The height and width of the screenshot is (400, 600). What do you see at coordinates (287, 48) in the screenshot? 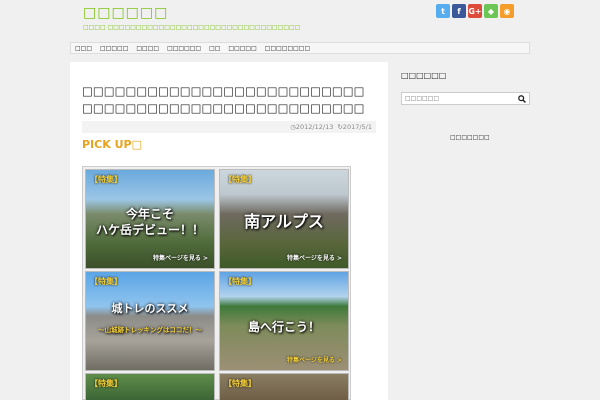
I see `nav-item-6: □□□□□□□□` at bounding box center [287, 48].